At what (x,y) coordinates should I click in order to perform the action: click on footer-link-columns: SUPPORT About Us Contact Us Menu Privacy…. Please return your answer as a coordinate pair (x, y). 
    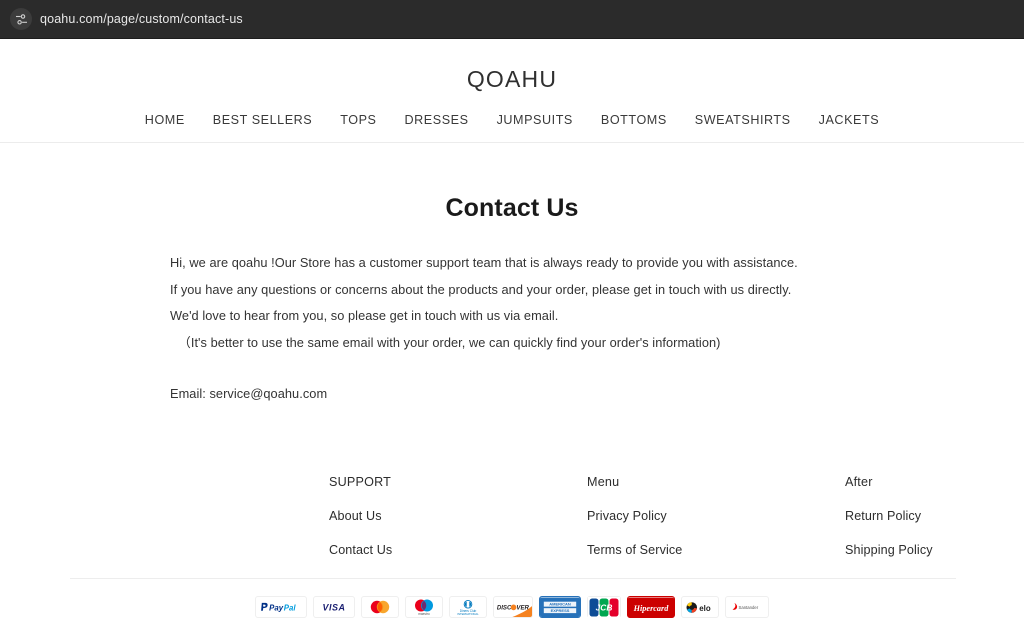
    Looking at the image, I should click on (512, 516).